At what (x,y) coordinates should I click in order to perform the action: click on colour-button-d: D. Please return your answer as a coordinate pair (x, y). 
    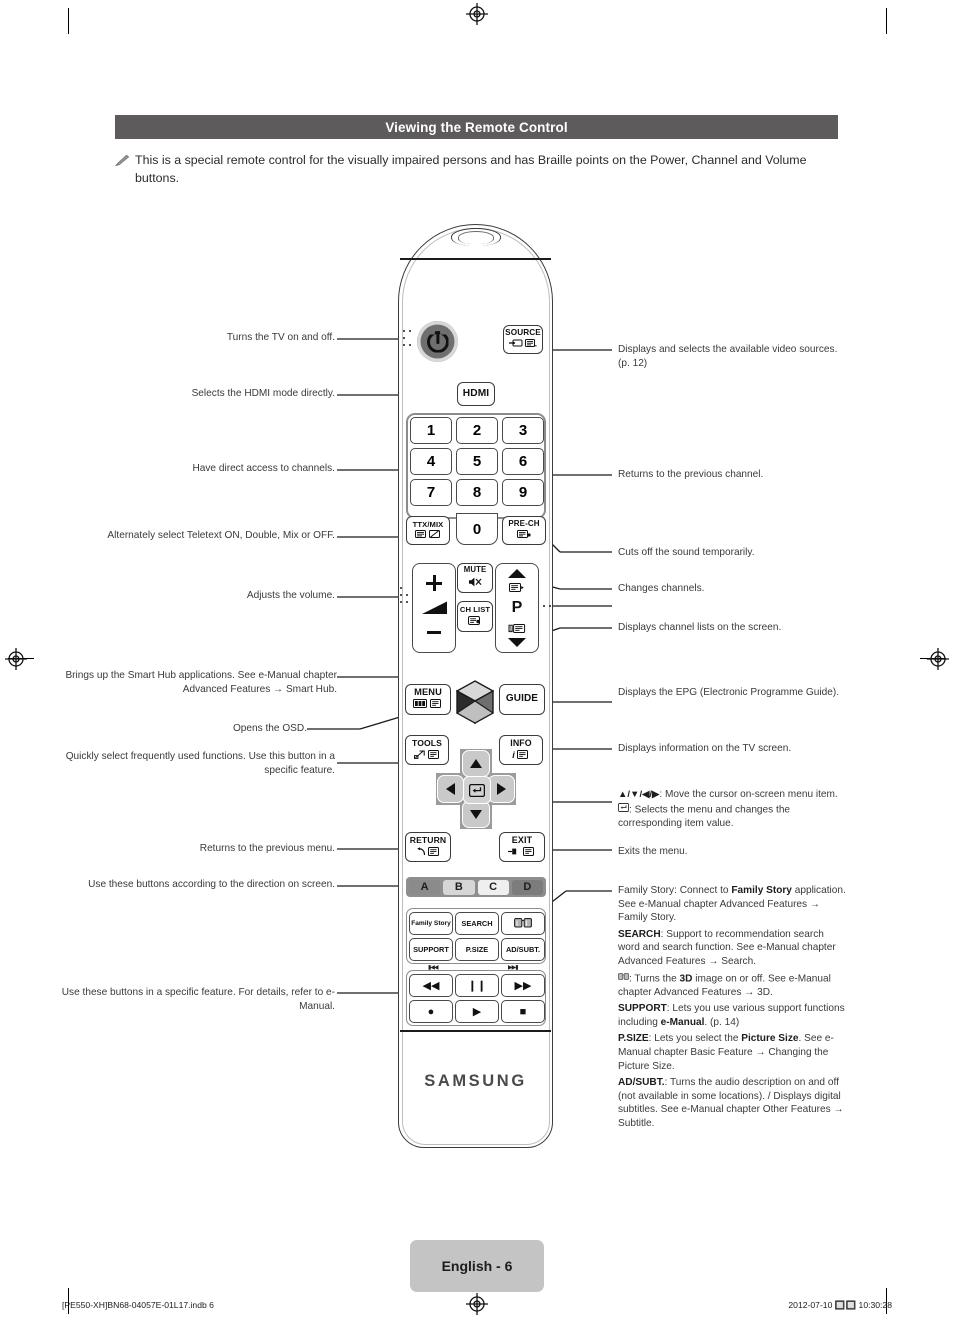
    Looking at the image, I should click on (527, 887).